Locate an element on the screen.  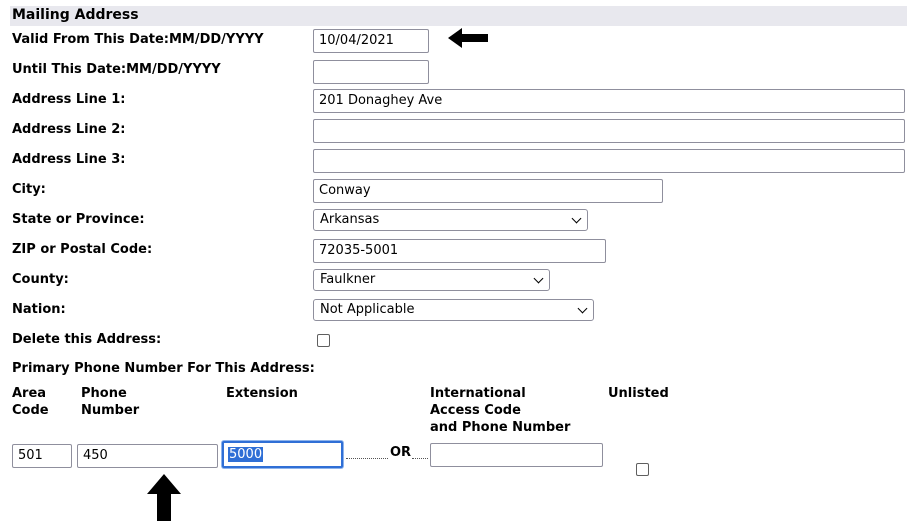
arrow-up-icon is located at coordinates (164, 497).